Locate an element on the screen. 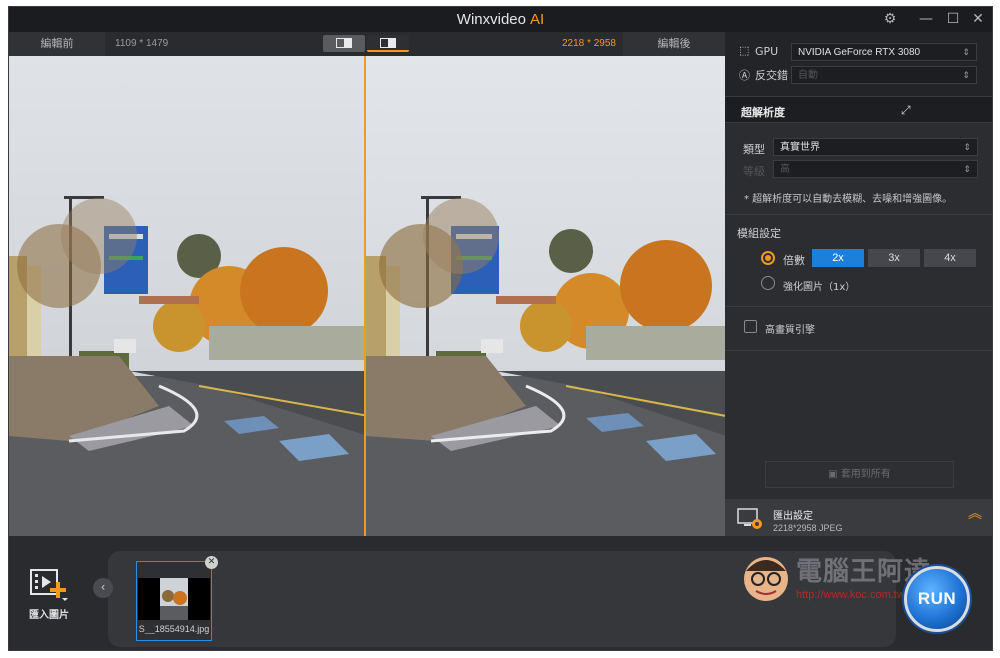 The image size is (1000, 658). apply-to-all-label: 套用到所有 is located at coordinates (865, 474).